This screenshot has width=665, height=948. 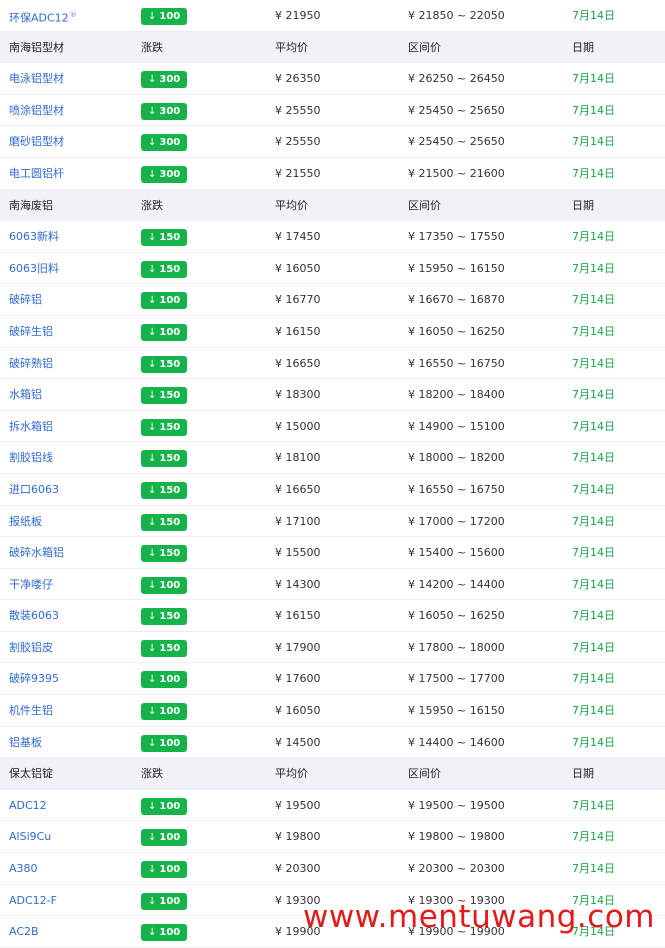 I want to click on product-name: 干净喽仔, so click(x=31, y=584).